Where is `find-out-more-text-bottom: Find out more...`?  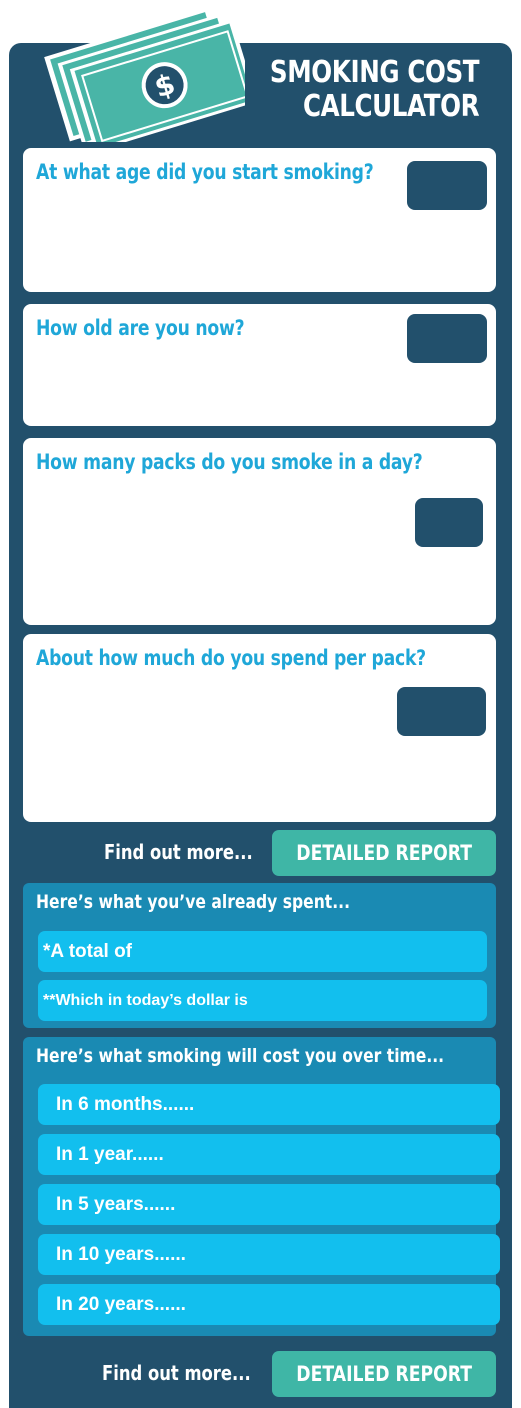
find-out-more-text-bottom: Find out more... is located at coordinates (176, 1373).